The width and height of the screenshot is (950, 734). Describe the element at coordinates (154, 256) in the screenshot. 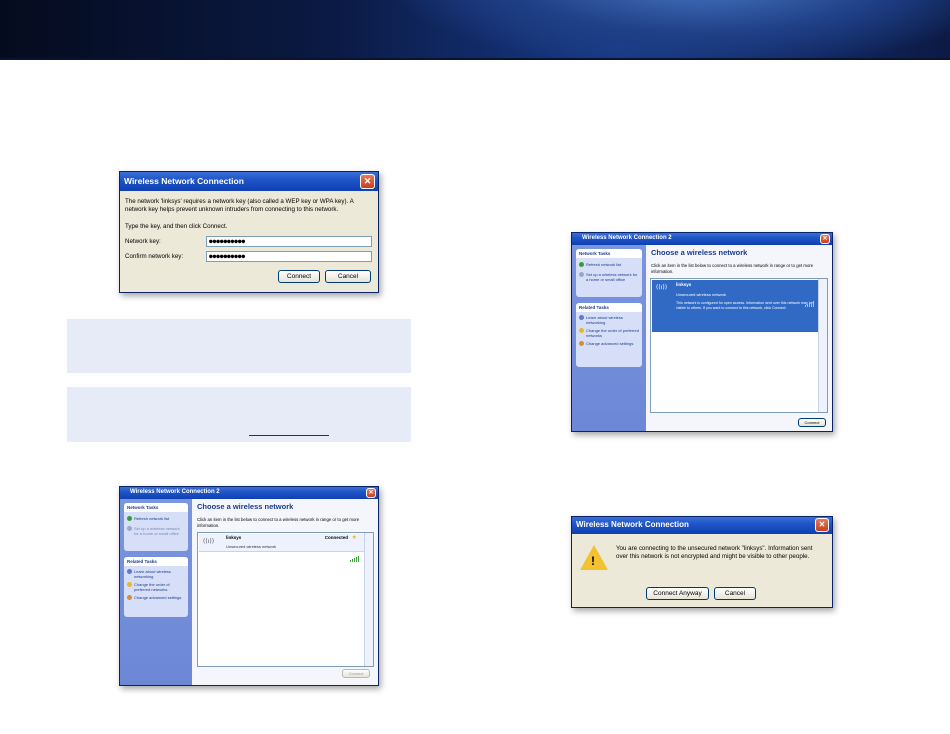

I see `confirm-key-label: Confirm network key:` at that location.